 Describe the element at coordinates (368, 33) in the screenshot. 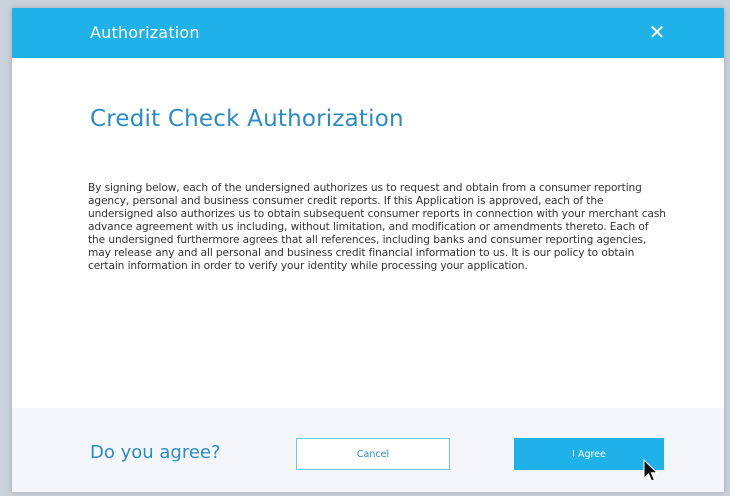

I see `dialog-titlebar: Authorization ✕` at that location.